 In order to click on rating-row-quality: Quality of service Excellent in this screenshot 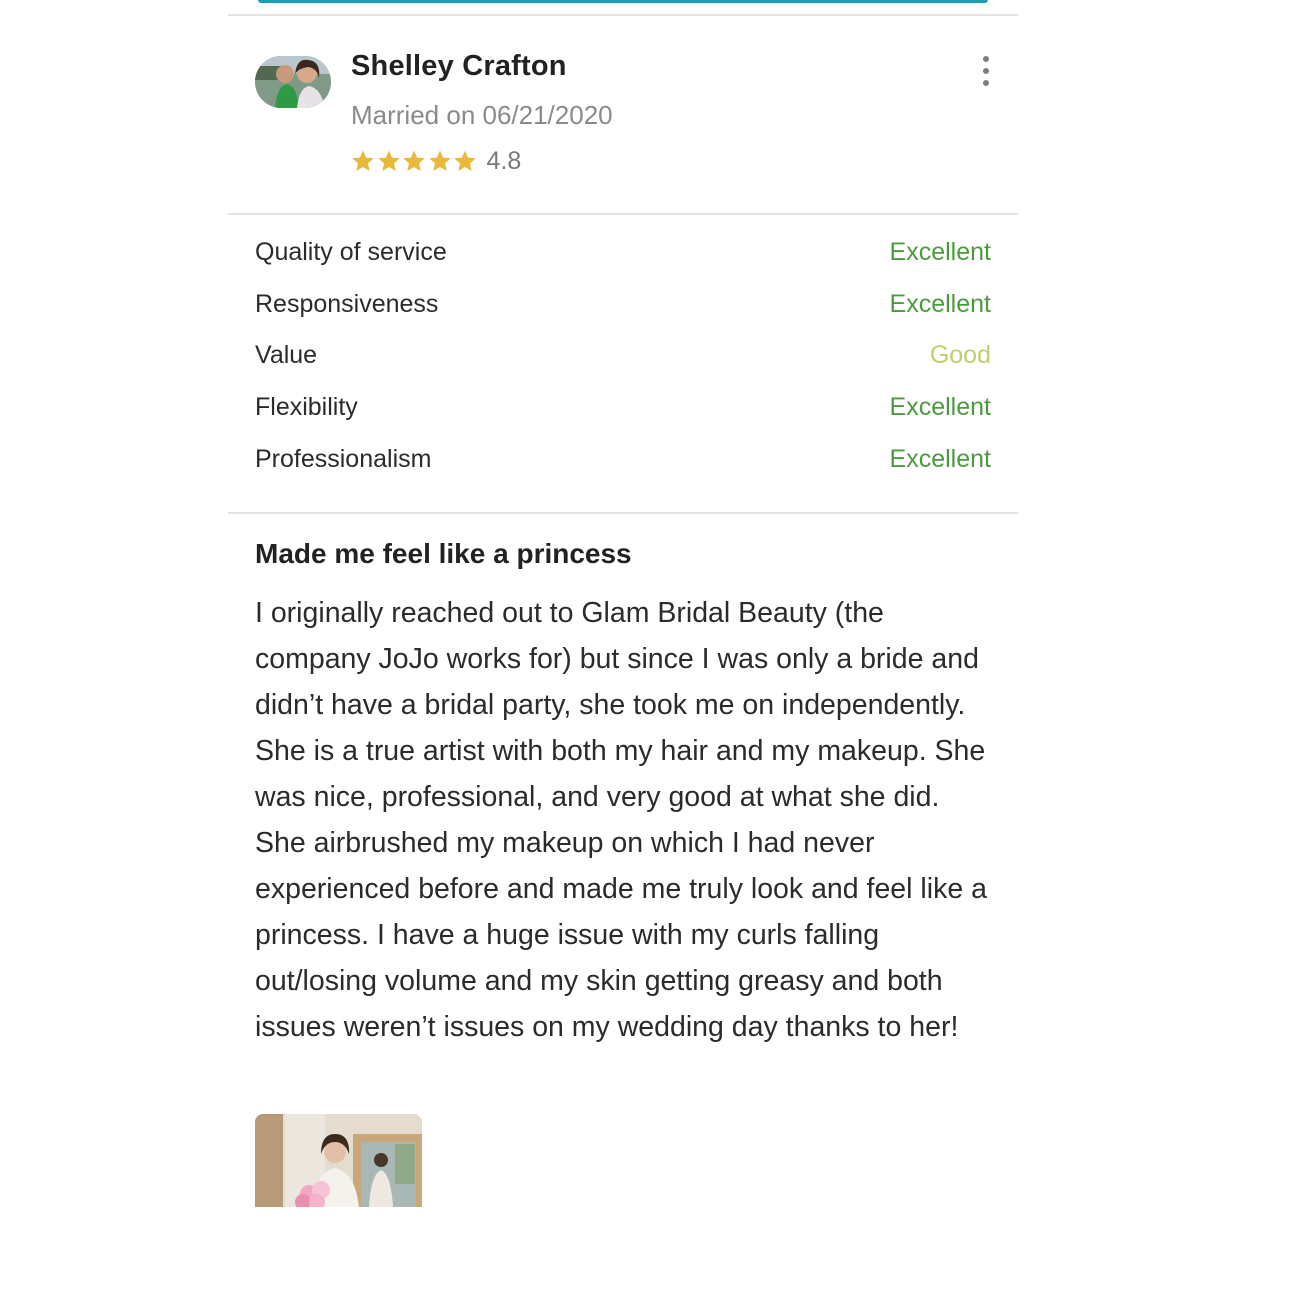, I will do `click(623, 264)`.